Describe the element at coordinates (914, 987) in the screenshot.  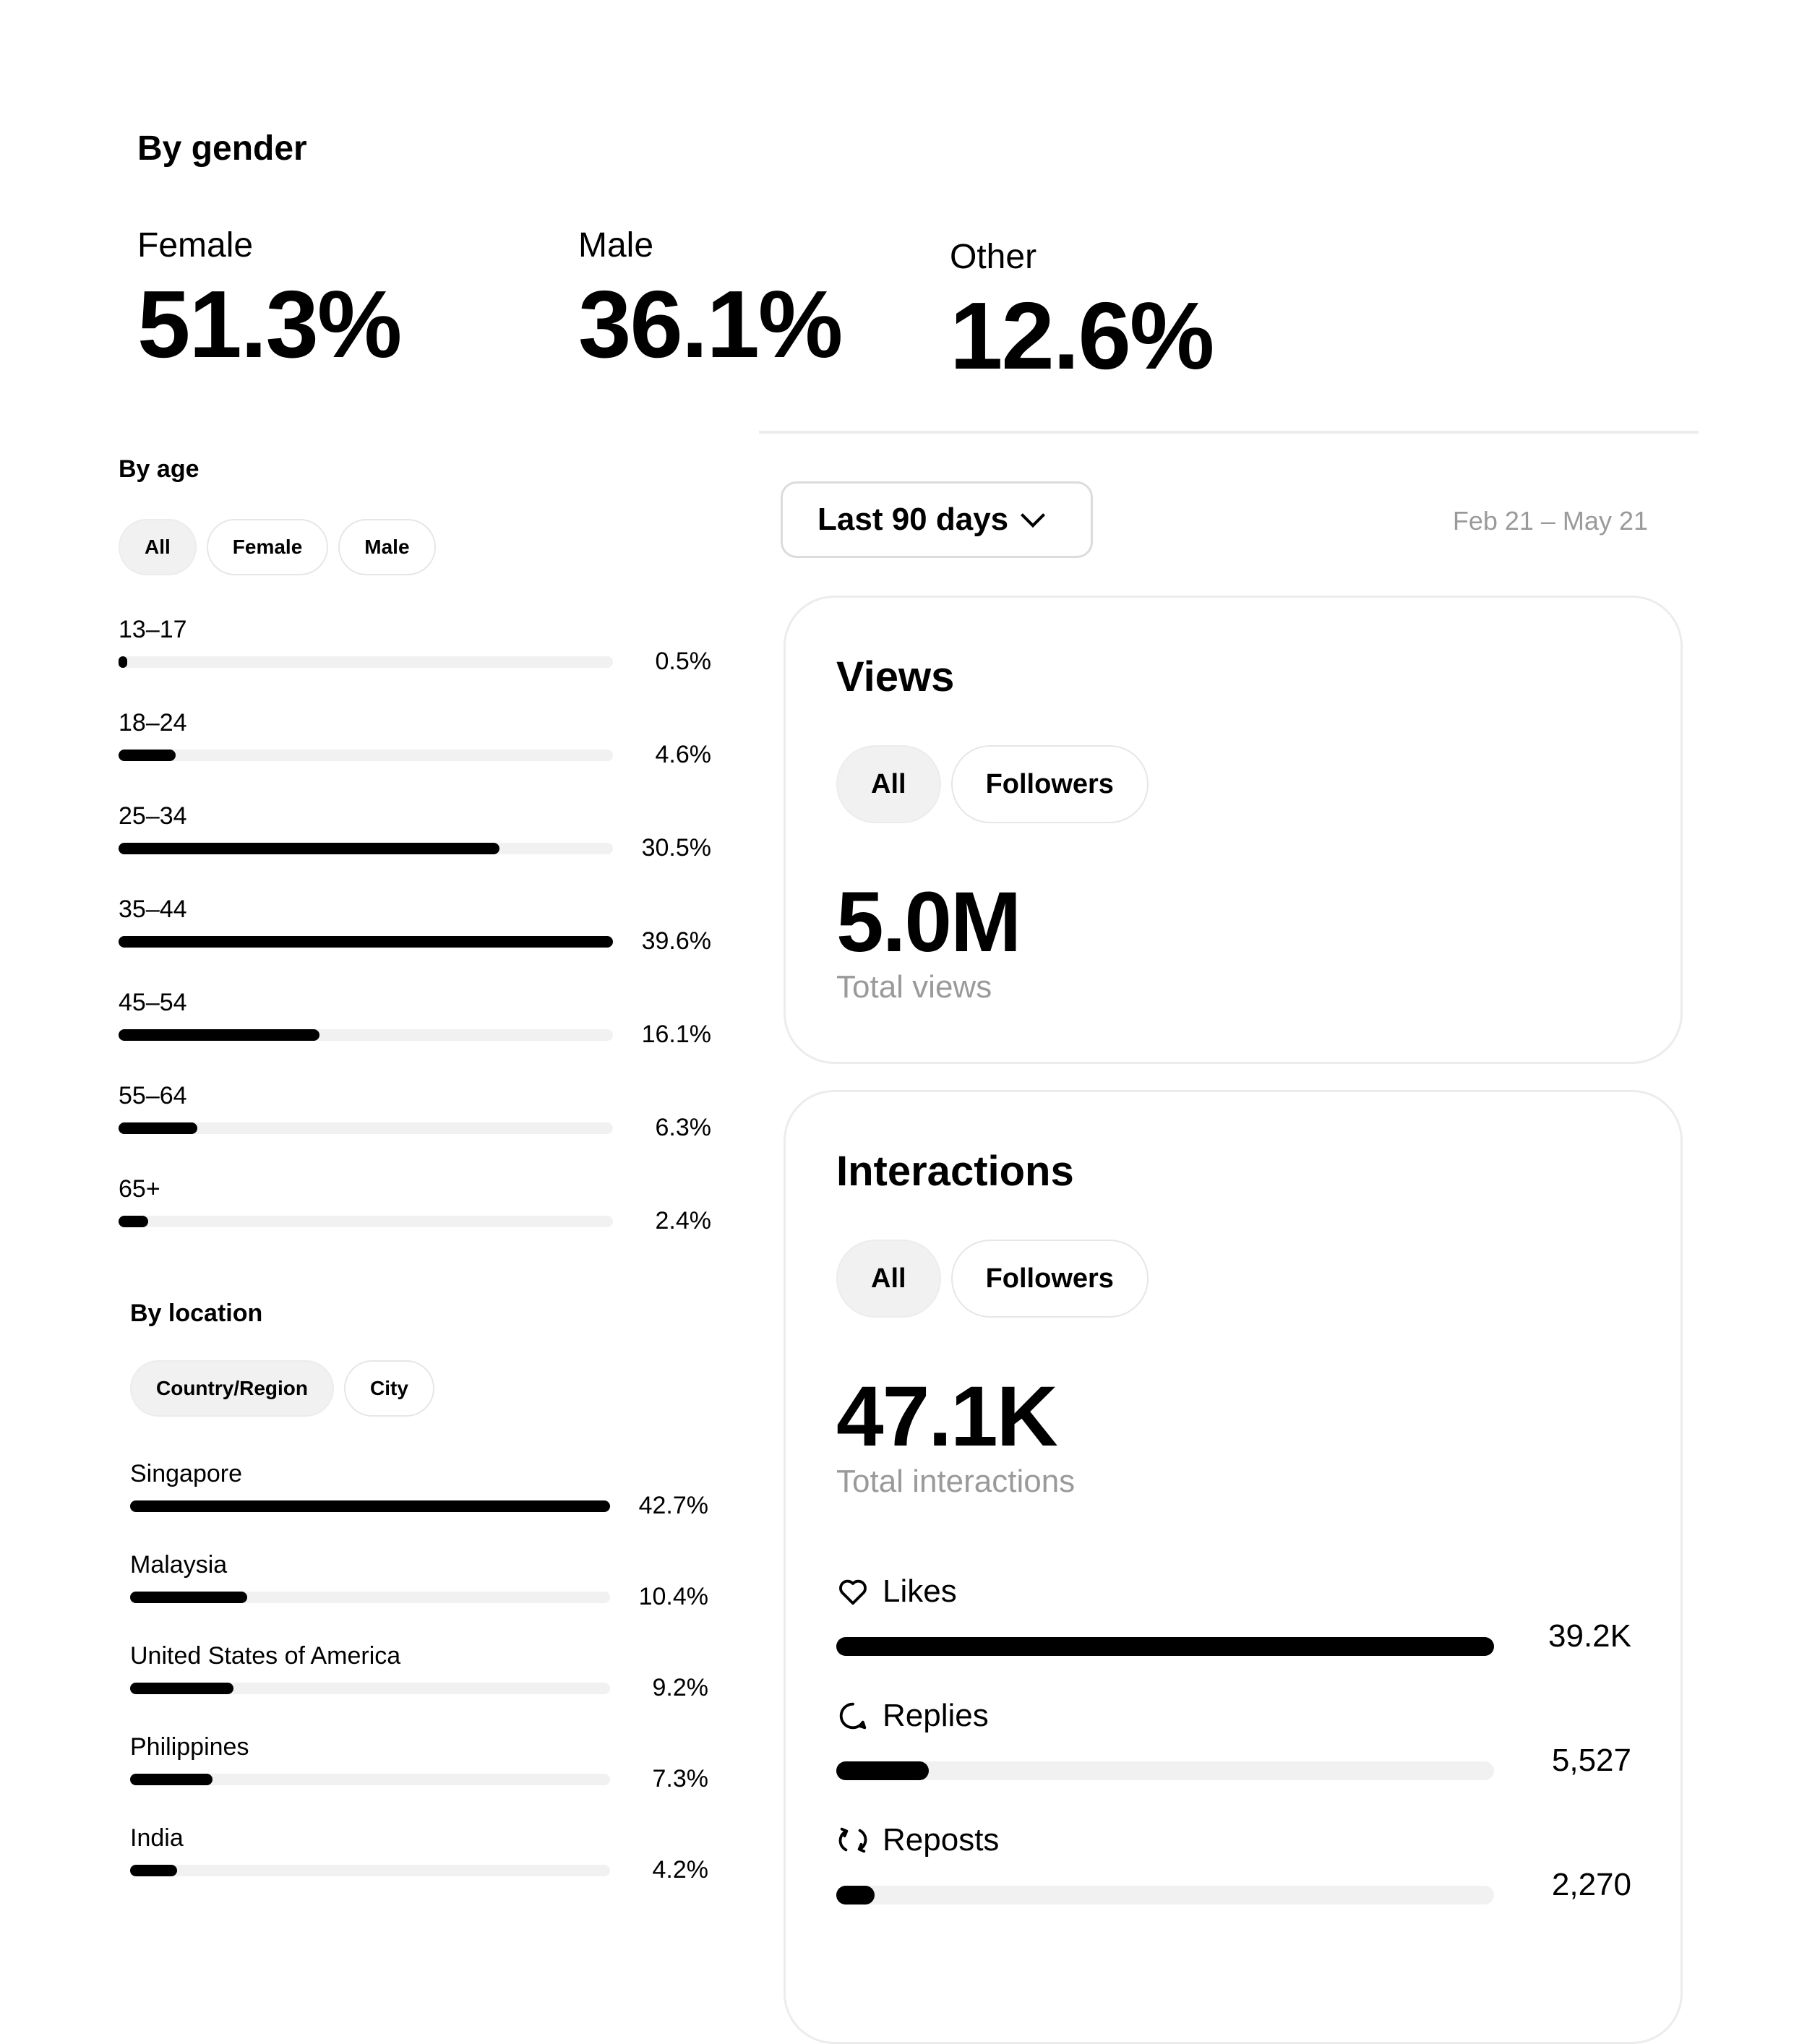
I see `total-views-caption: Total views` at that location.